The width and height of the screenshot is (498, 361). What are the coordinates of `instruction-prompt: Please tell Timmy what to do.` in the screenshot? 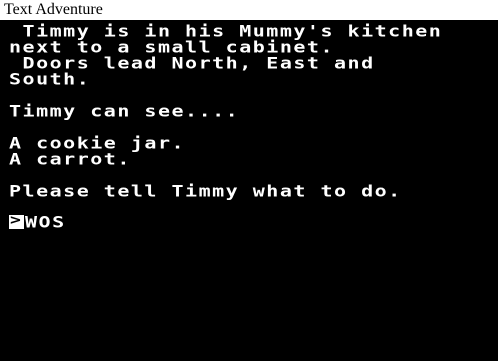 It's located at (205, 191).